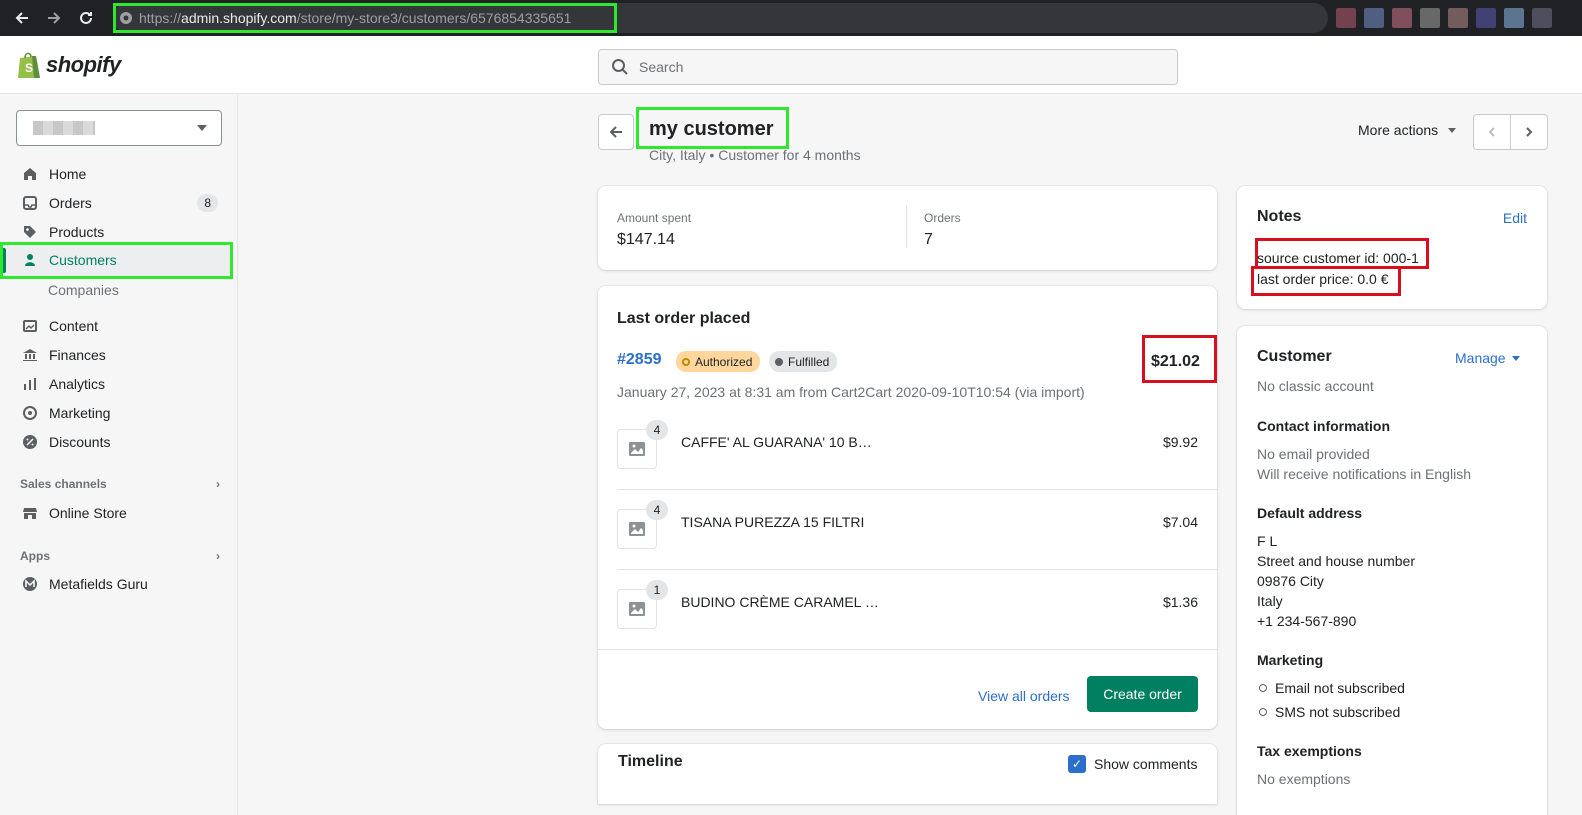  I want to click on address-line: Street and house number, so click(1336, 561).